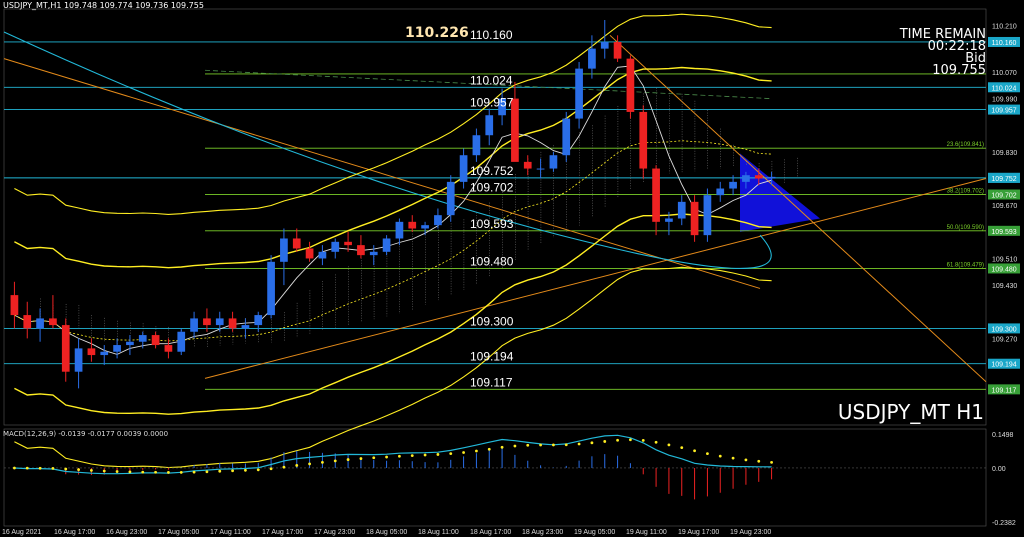 This screenshot has width=1024, height=537. I want to click on price-tag-text: 109.300, so click(1003, 329).